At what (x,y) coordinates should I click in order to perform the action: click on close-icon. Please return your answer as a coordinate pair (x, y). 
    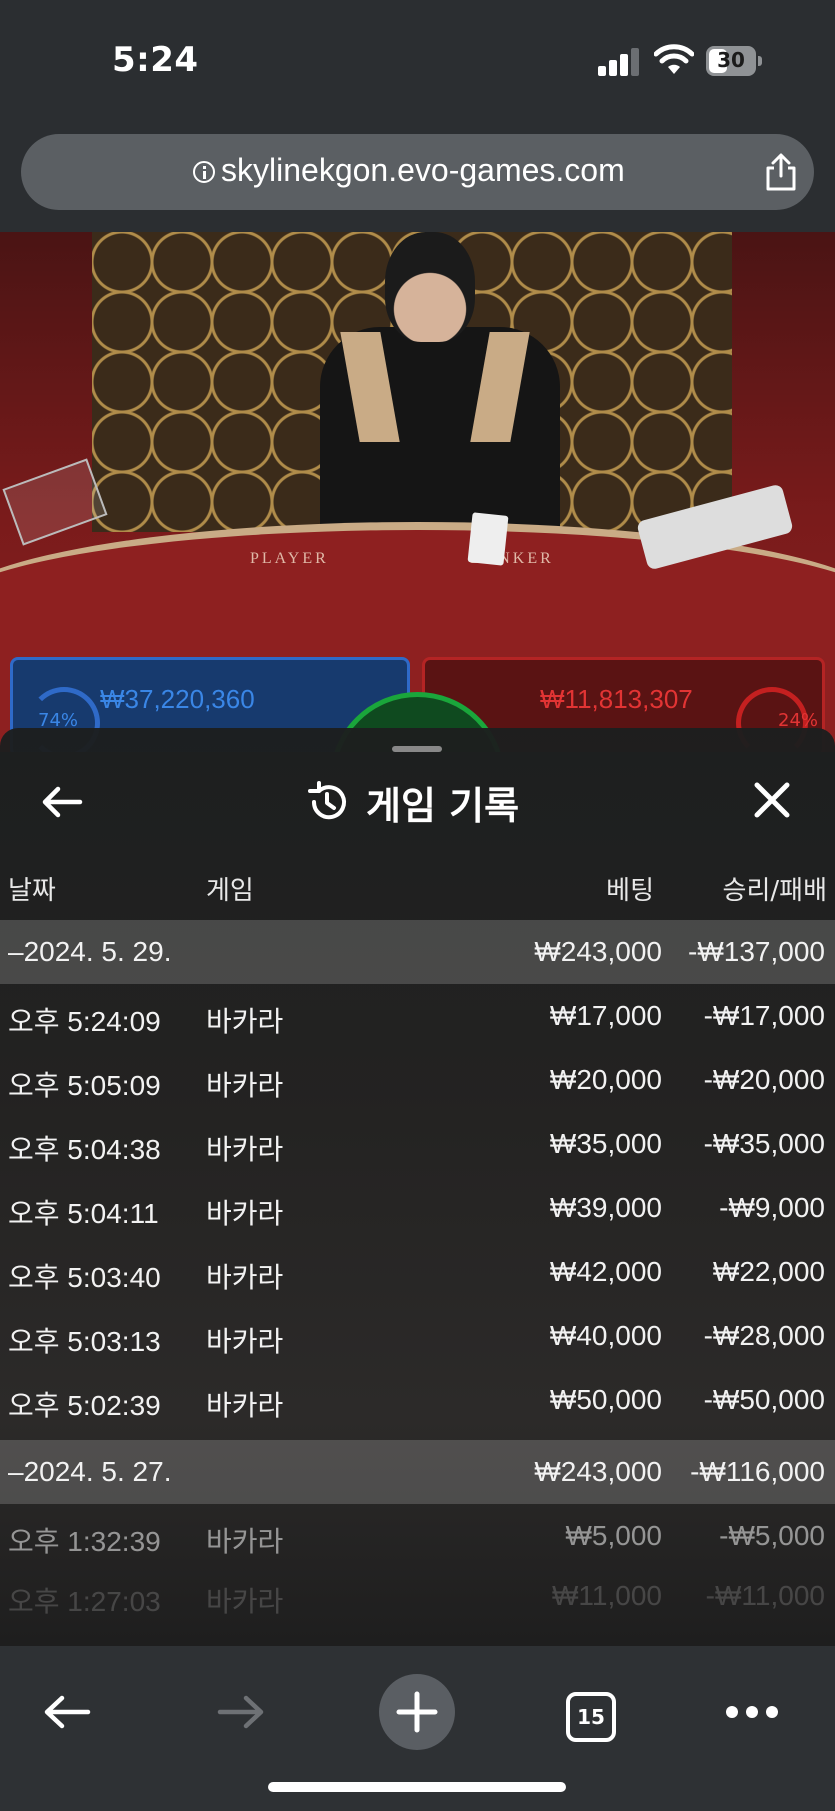
    Looking at the image, I should click on (772, 800).